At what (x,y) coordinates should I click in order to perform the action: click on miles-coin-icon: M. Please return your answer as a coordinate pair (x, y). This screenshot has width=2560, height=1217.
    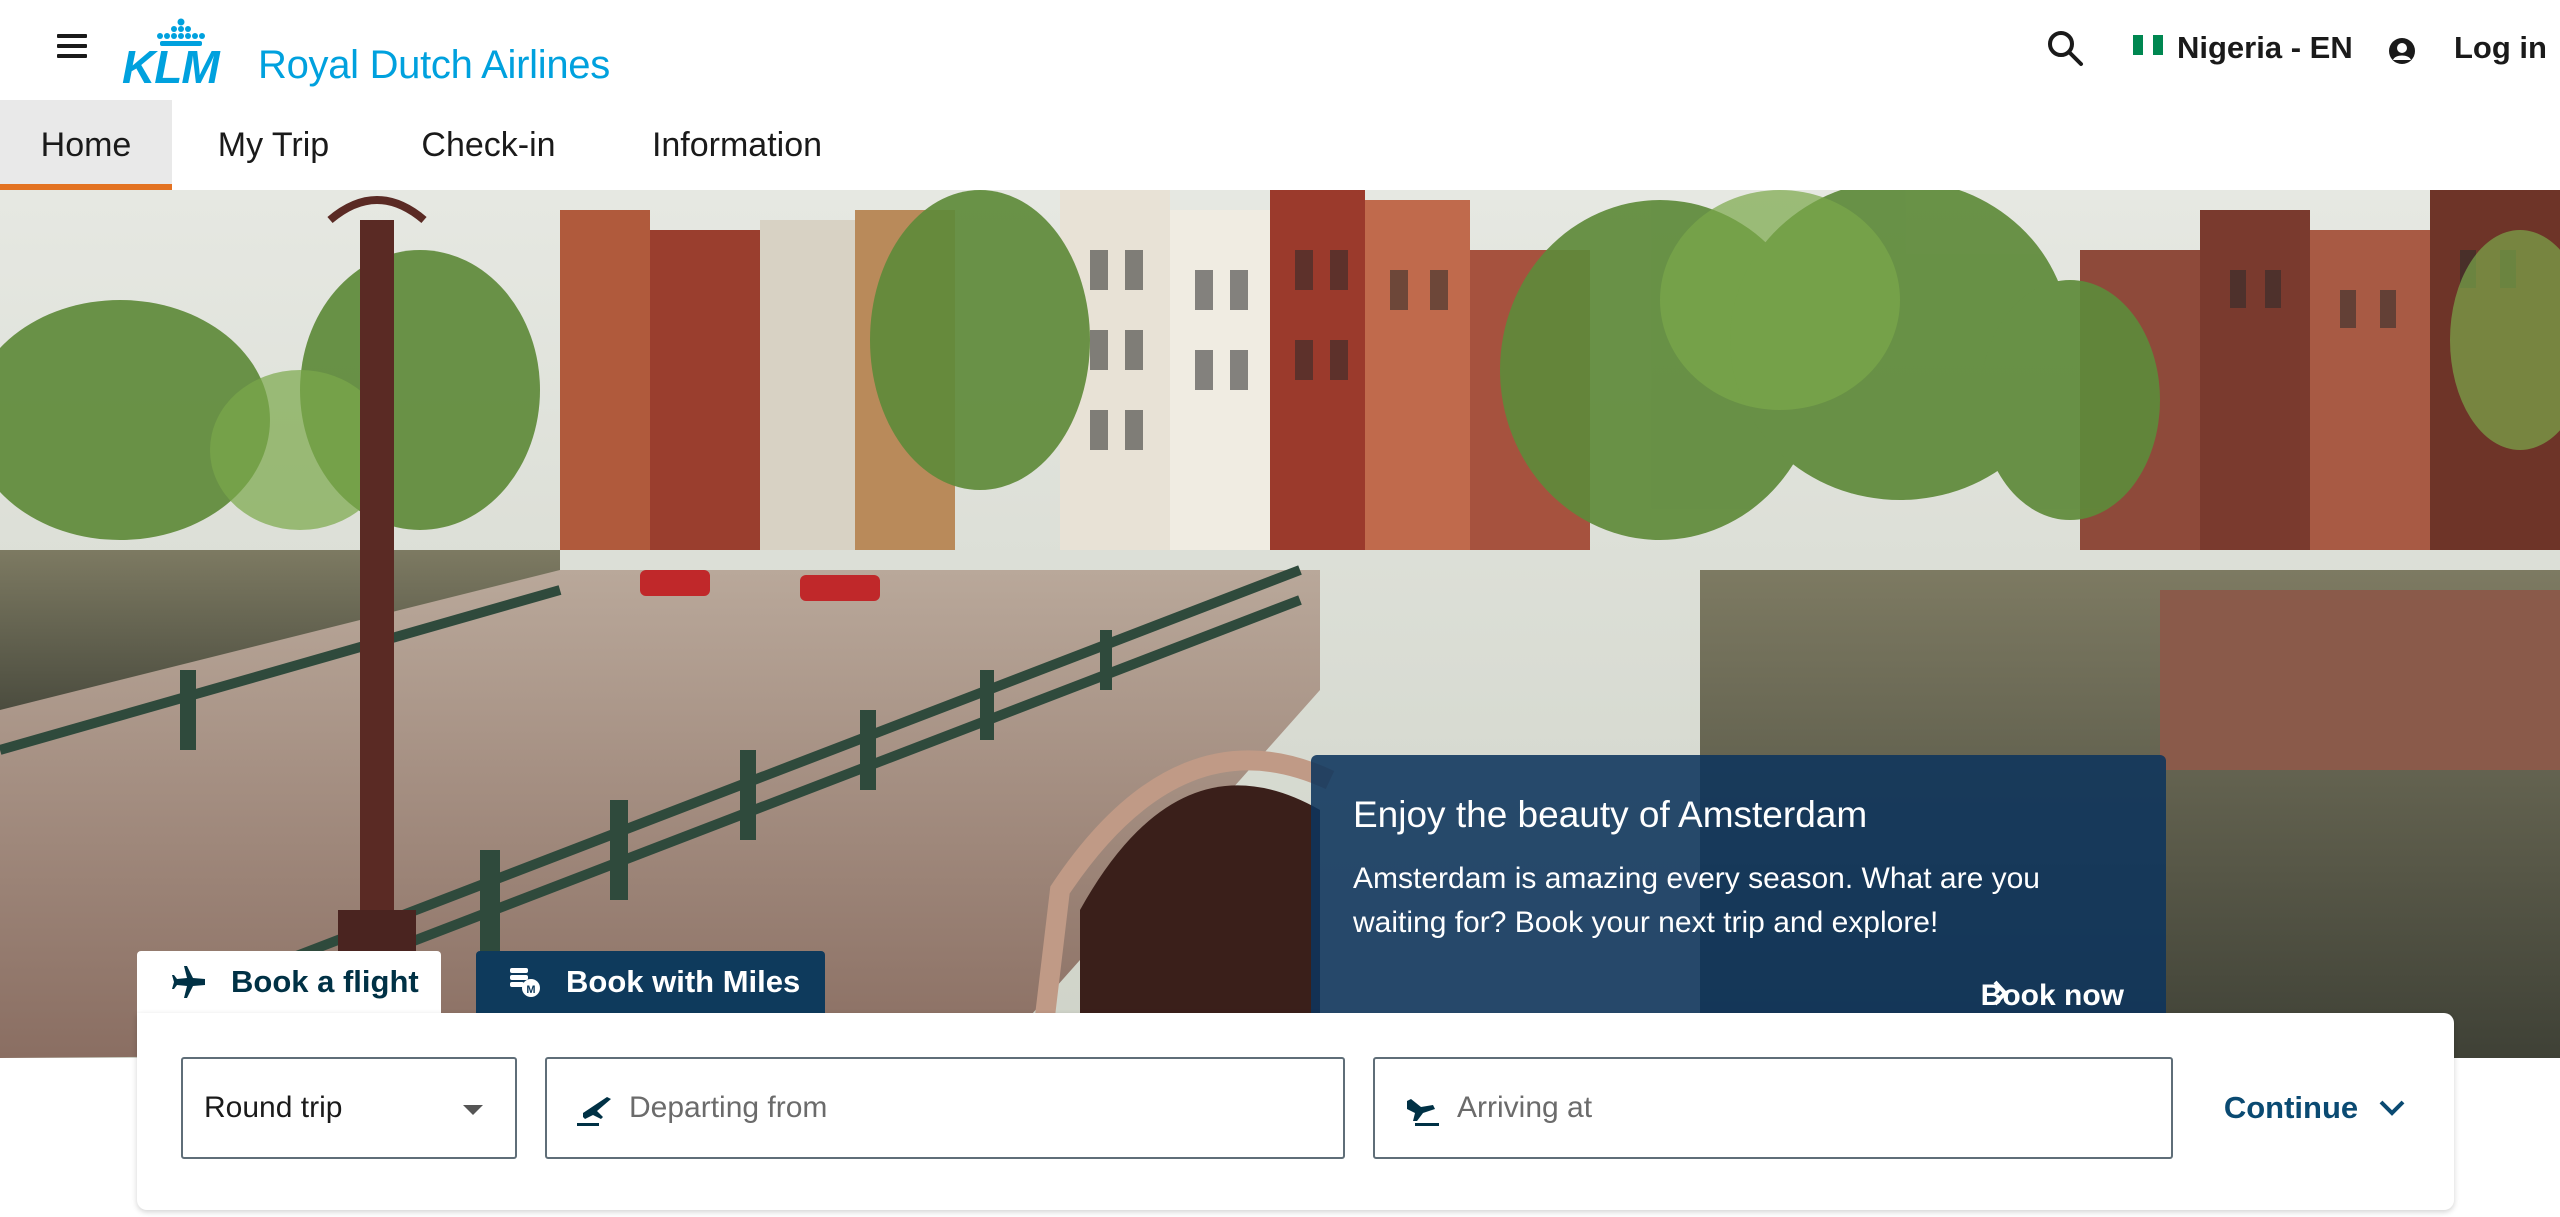
    Looking at the image, I should click on (525, 982).